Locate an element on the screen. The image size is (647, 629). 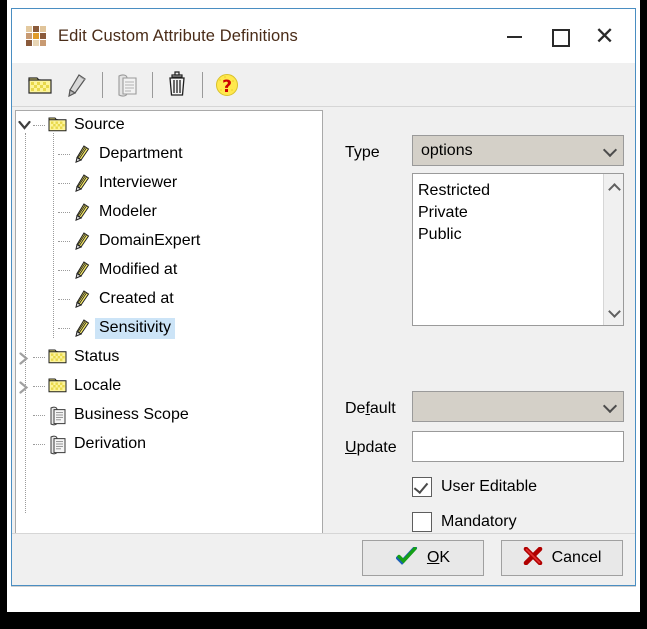
tree-item-label: Modeler is located at coordinates (128, 211).